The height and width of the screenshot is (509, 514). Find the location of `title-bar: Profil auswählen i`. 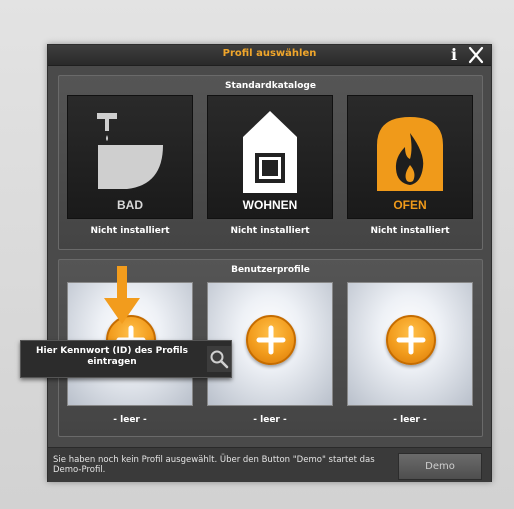

title-bar: Profil auswählen i is located at coordinates (269, 55).